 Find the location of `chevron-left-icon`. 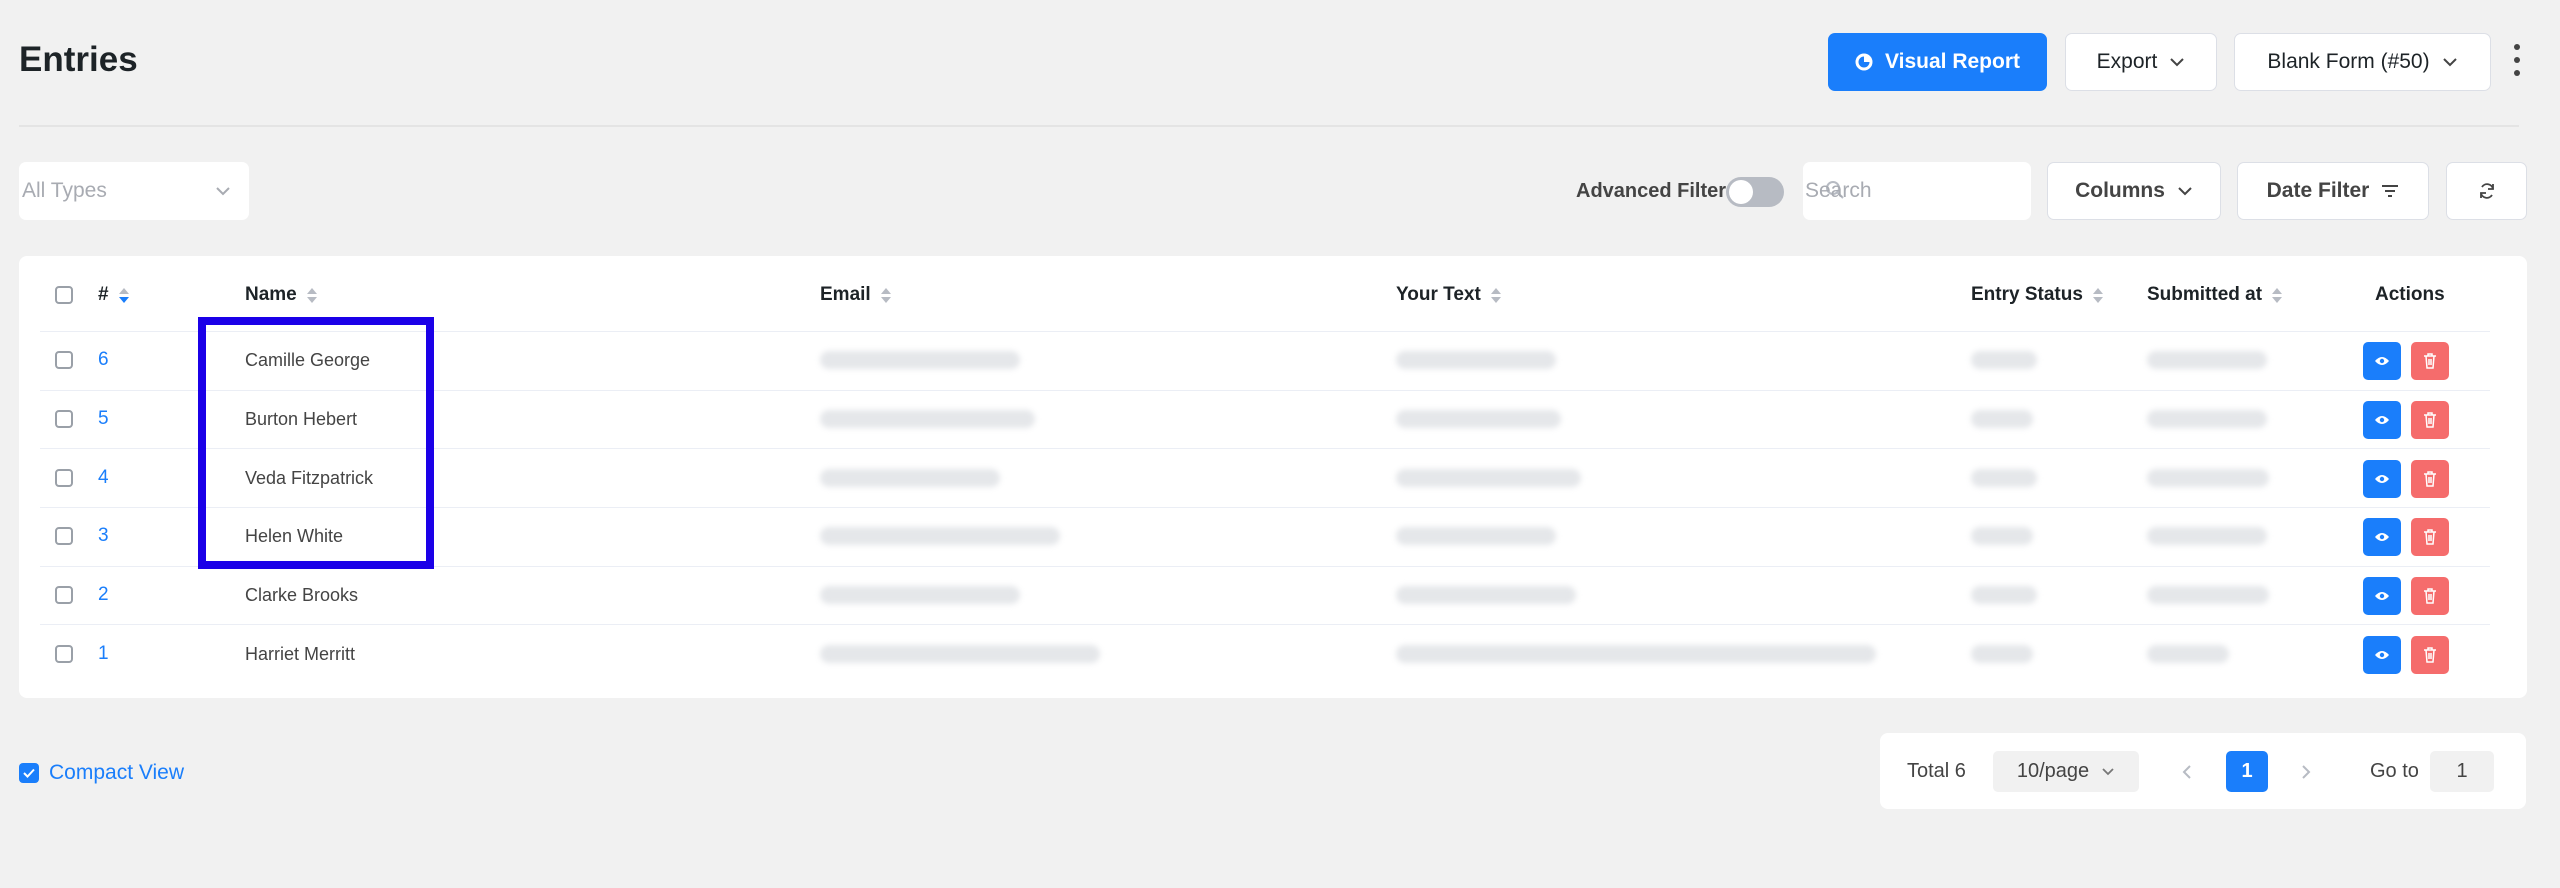

chevron-left-icon is located at coordinates (2186, 771).